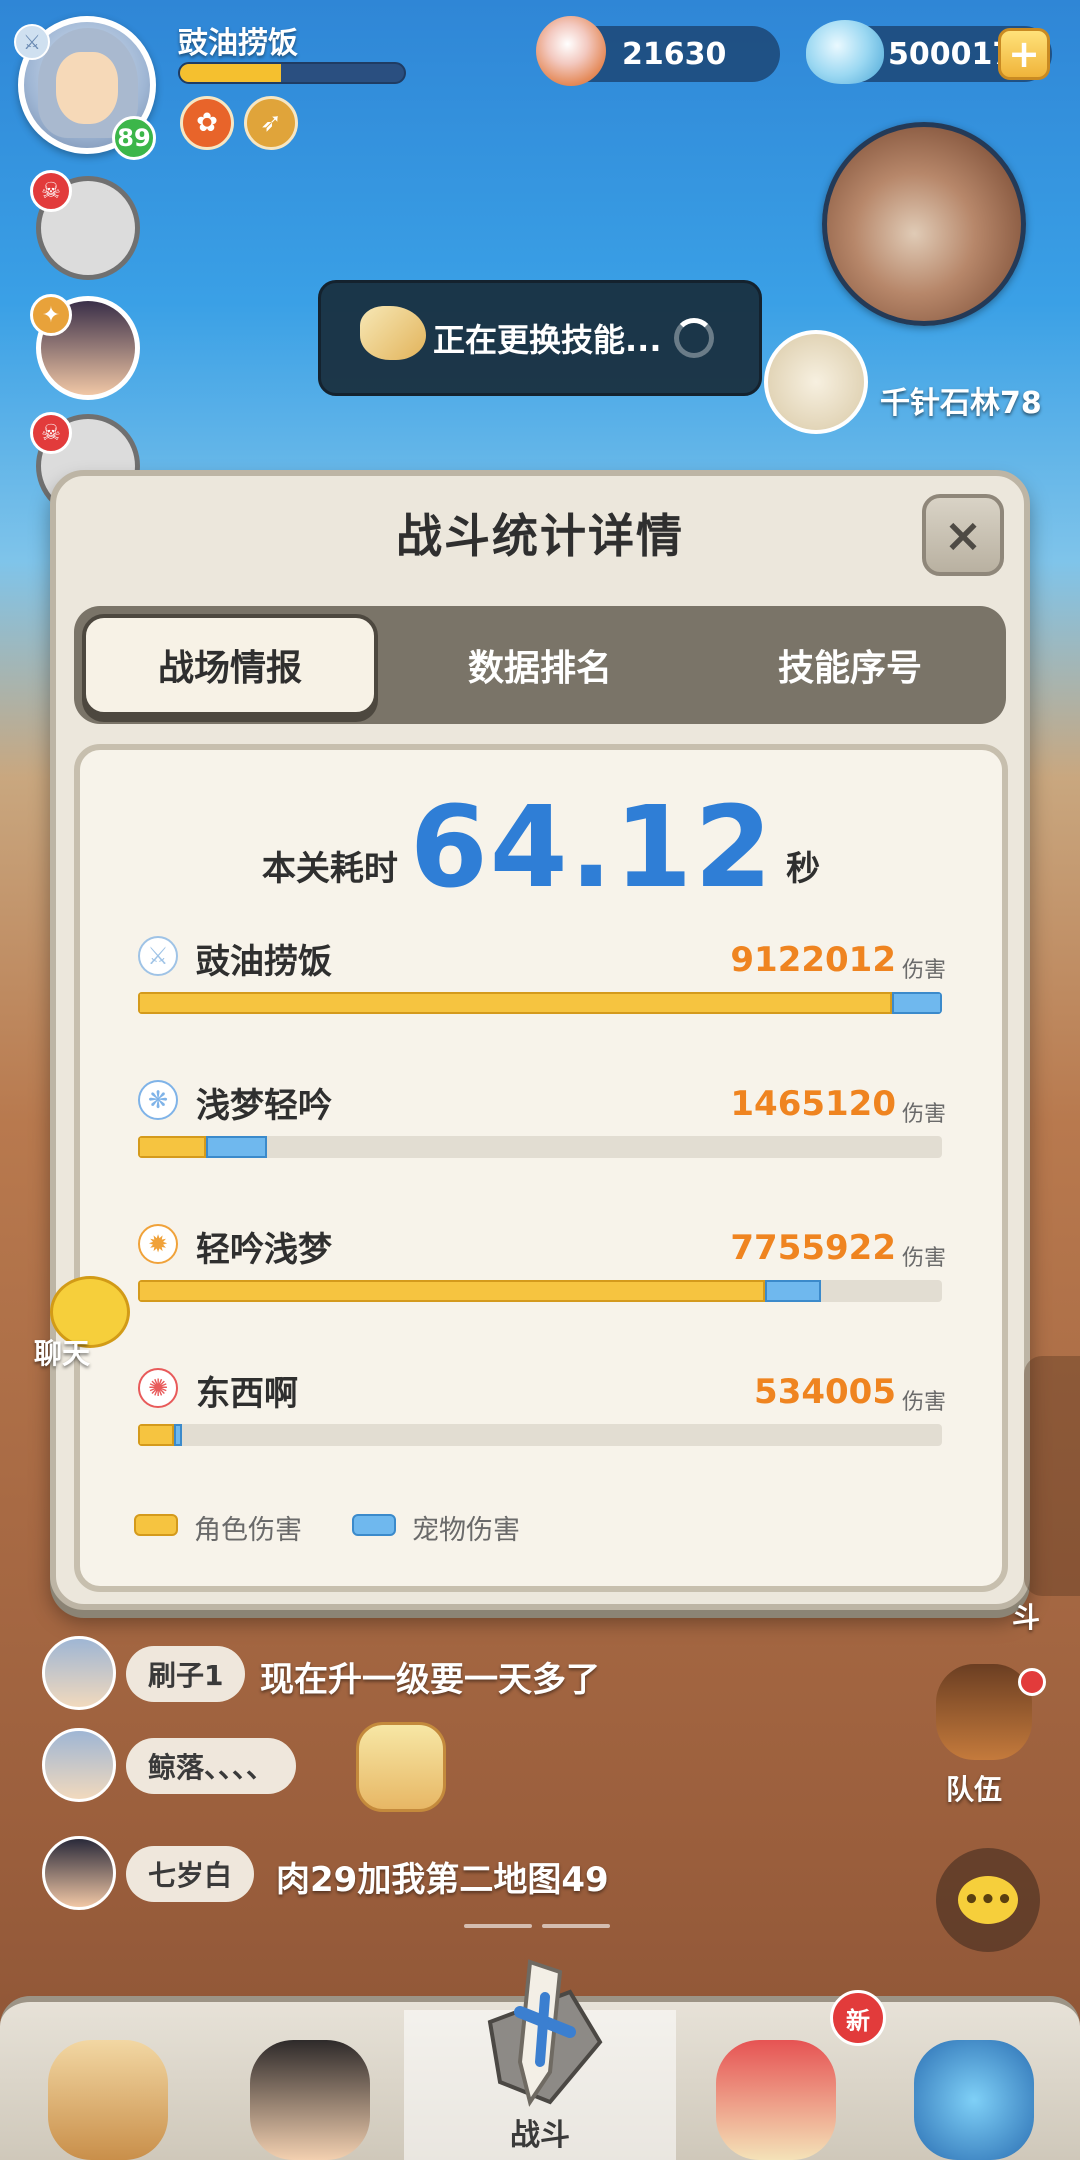 The width and height of the screenshot is (1080, 2160). What do you see at coordinates (825, 1392) in the screenshot?
I see `row-damage-value: 534005` at bounding box center [825, 1392].